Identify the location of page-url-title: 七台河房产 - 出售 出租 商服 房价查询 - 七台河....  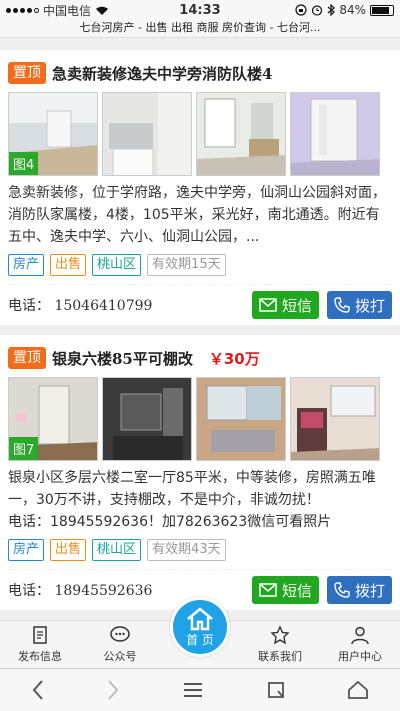
(200, 29).